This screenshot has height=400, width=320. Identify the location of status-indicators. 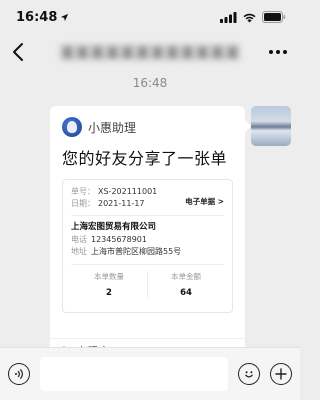
(253, 17).